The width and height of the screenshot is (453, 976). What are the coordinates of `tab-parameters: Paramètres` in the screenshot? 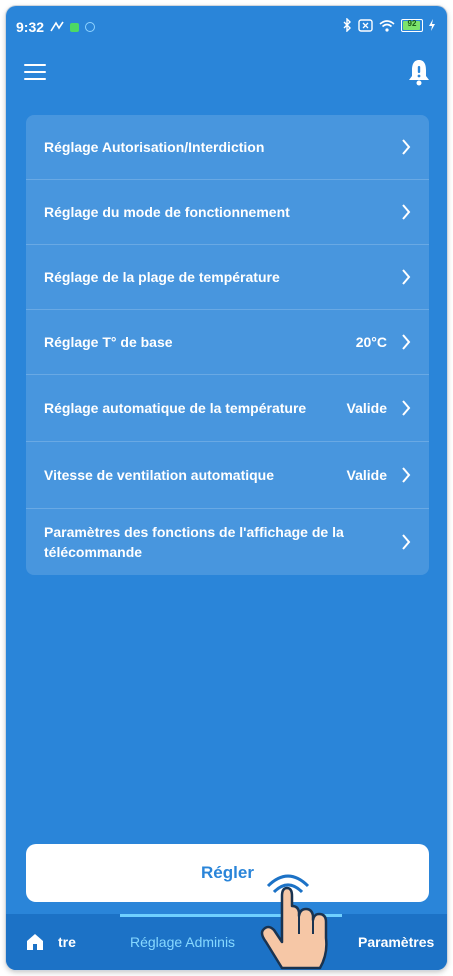 It's located at (396, 942).